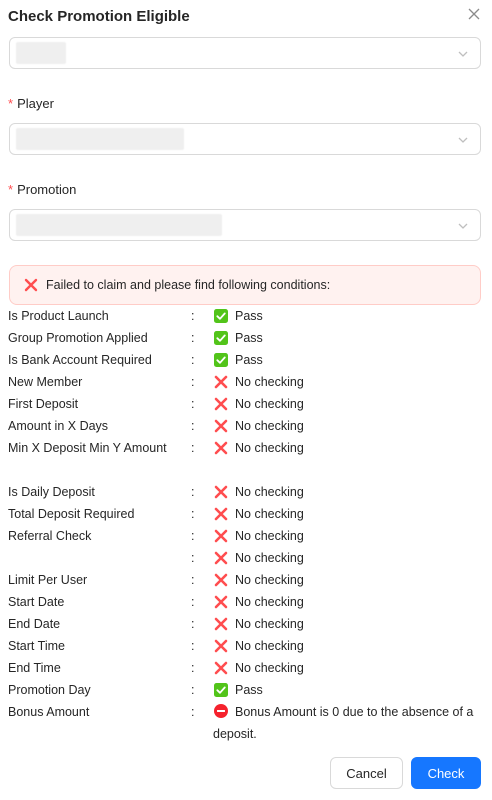  I want to click on condition-name: Start Time, so click(36, 646).